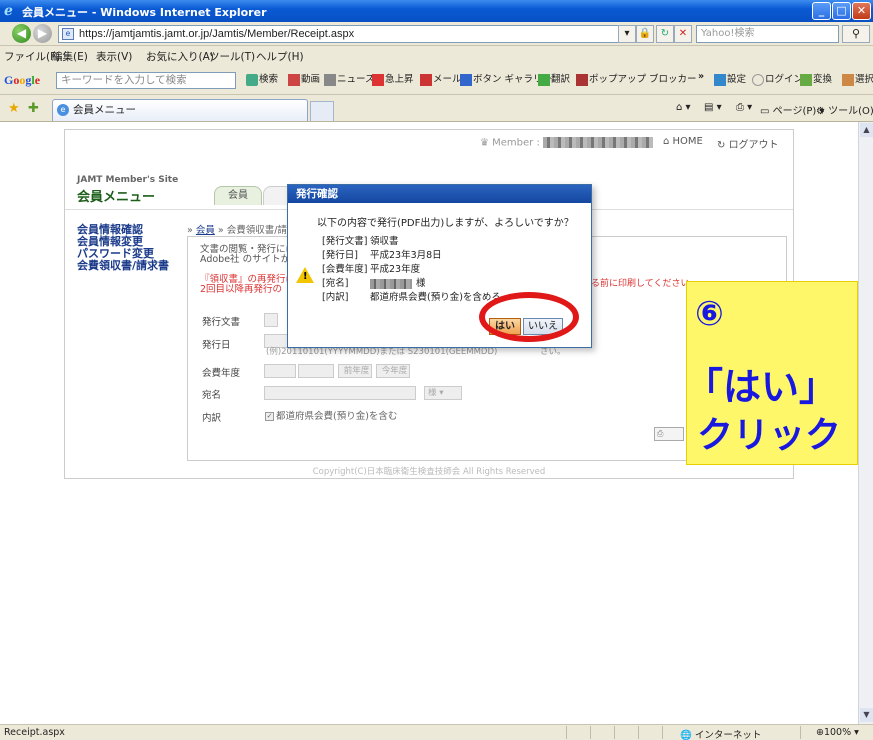 The image size is (873, 740). I want to click on forward-icon: ▶, so click(42, 33).